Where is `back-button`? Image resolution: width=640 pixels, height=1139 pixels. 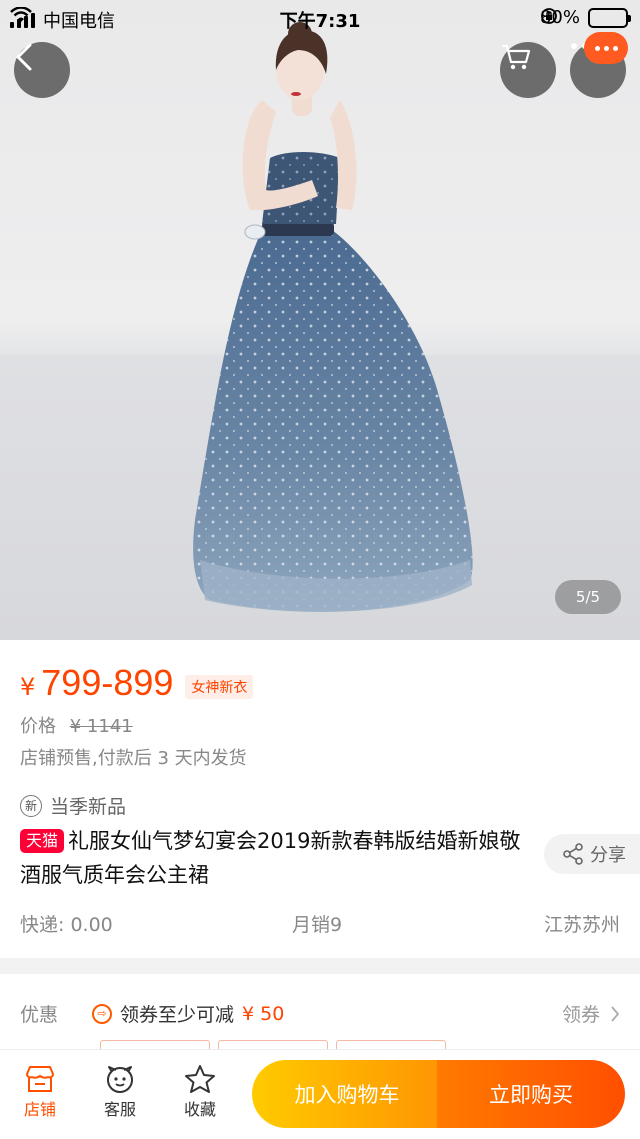
back-button is located at coordinates (42, 70).